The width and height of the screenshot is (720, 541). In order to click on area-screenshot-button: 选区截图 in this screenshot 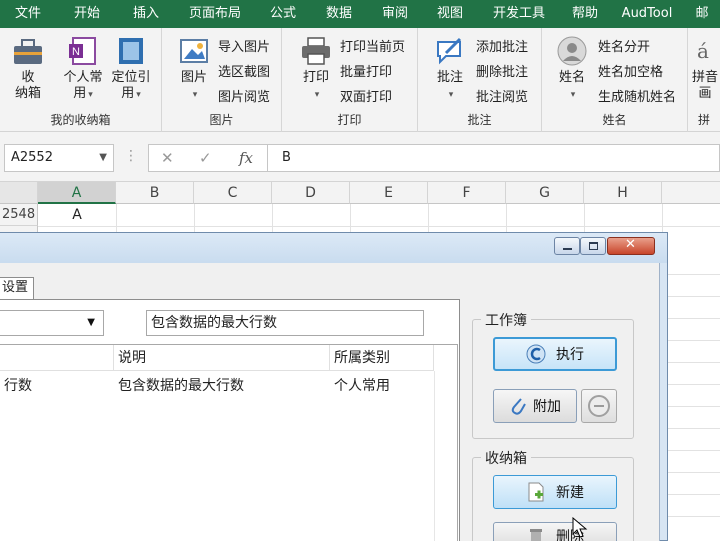, I will do `click(244, 70)`.